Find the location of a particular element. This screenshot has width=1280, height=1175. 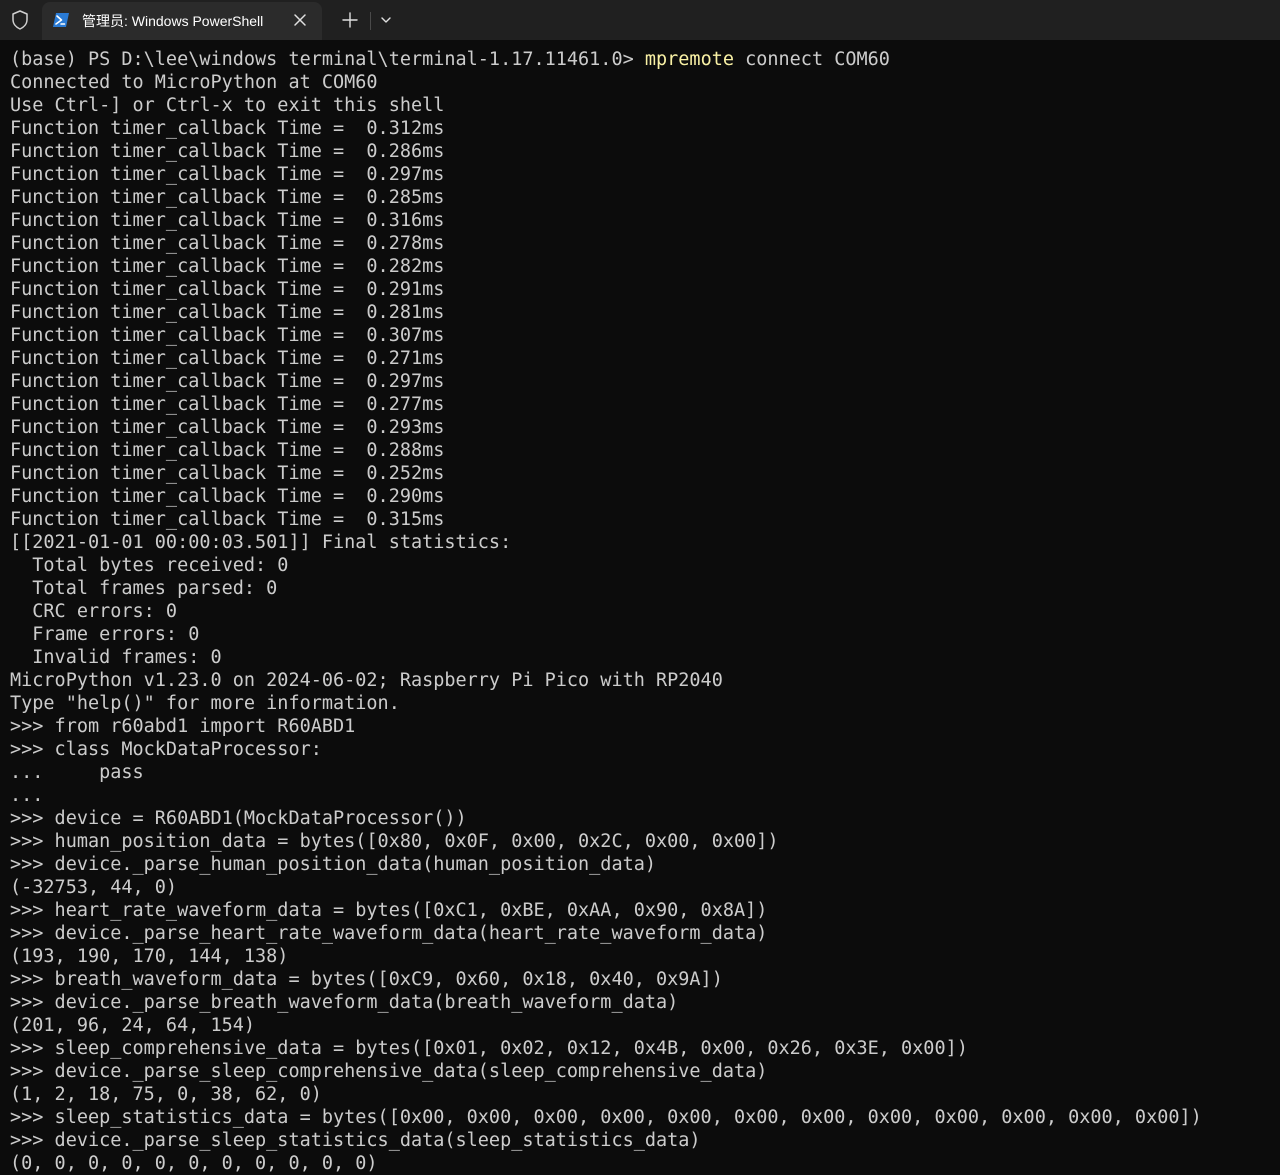

output-line: Function timer_callback Time = 0.252ms is located at coordinates (227, 473).